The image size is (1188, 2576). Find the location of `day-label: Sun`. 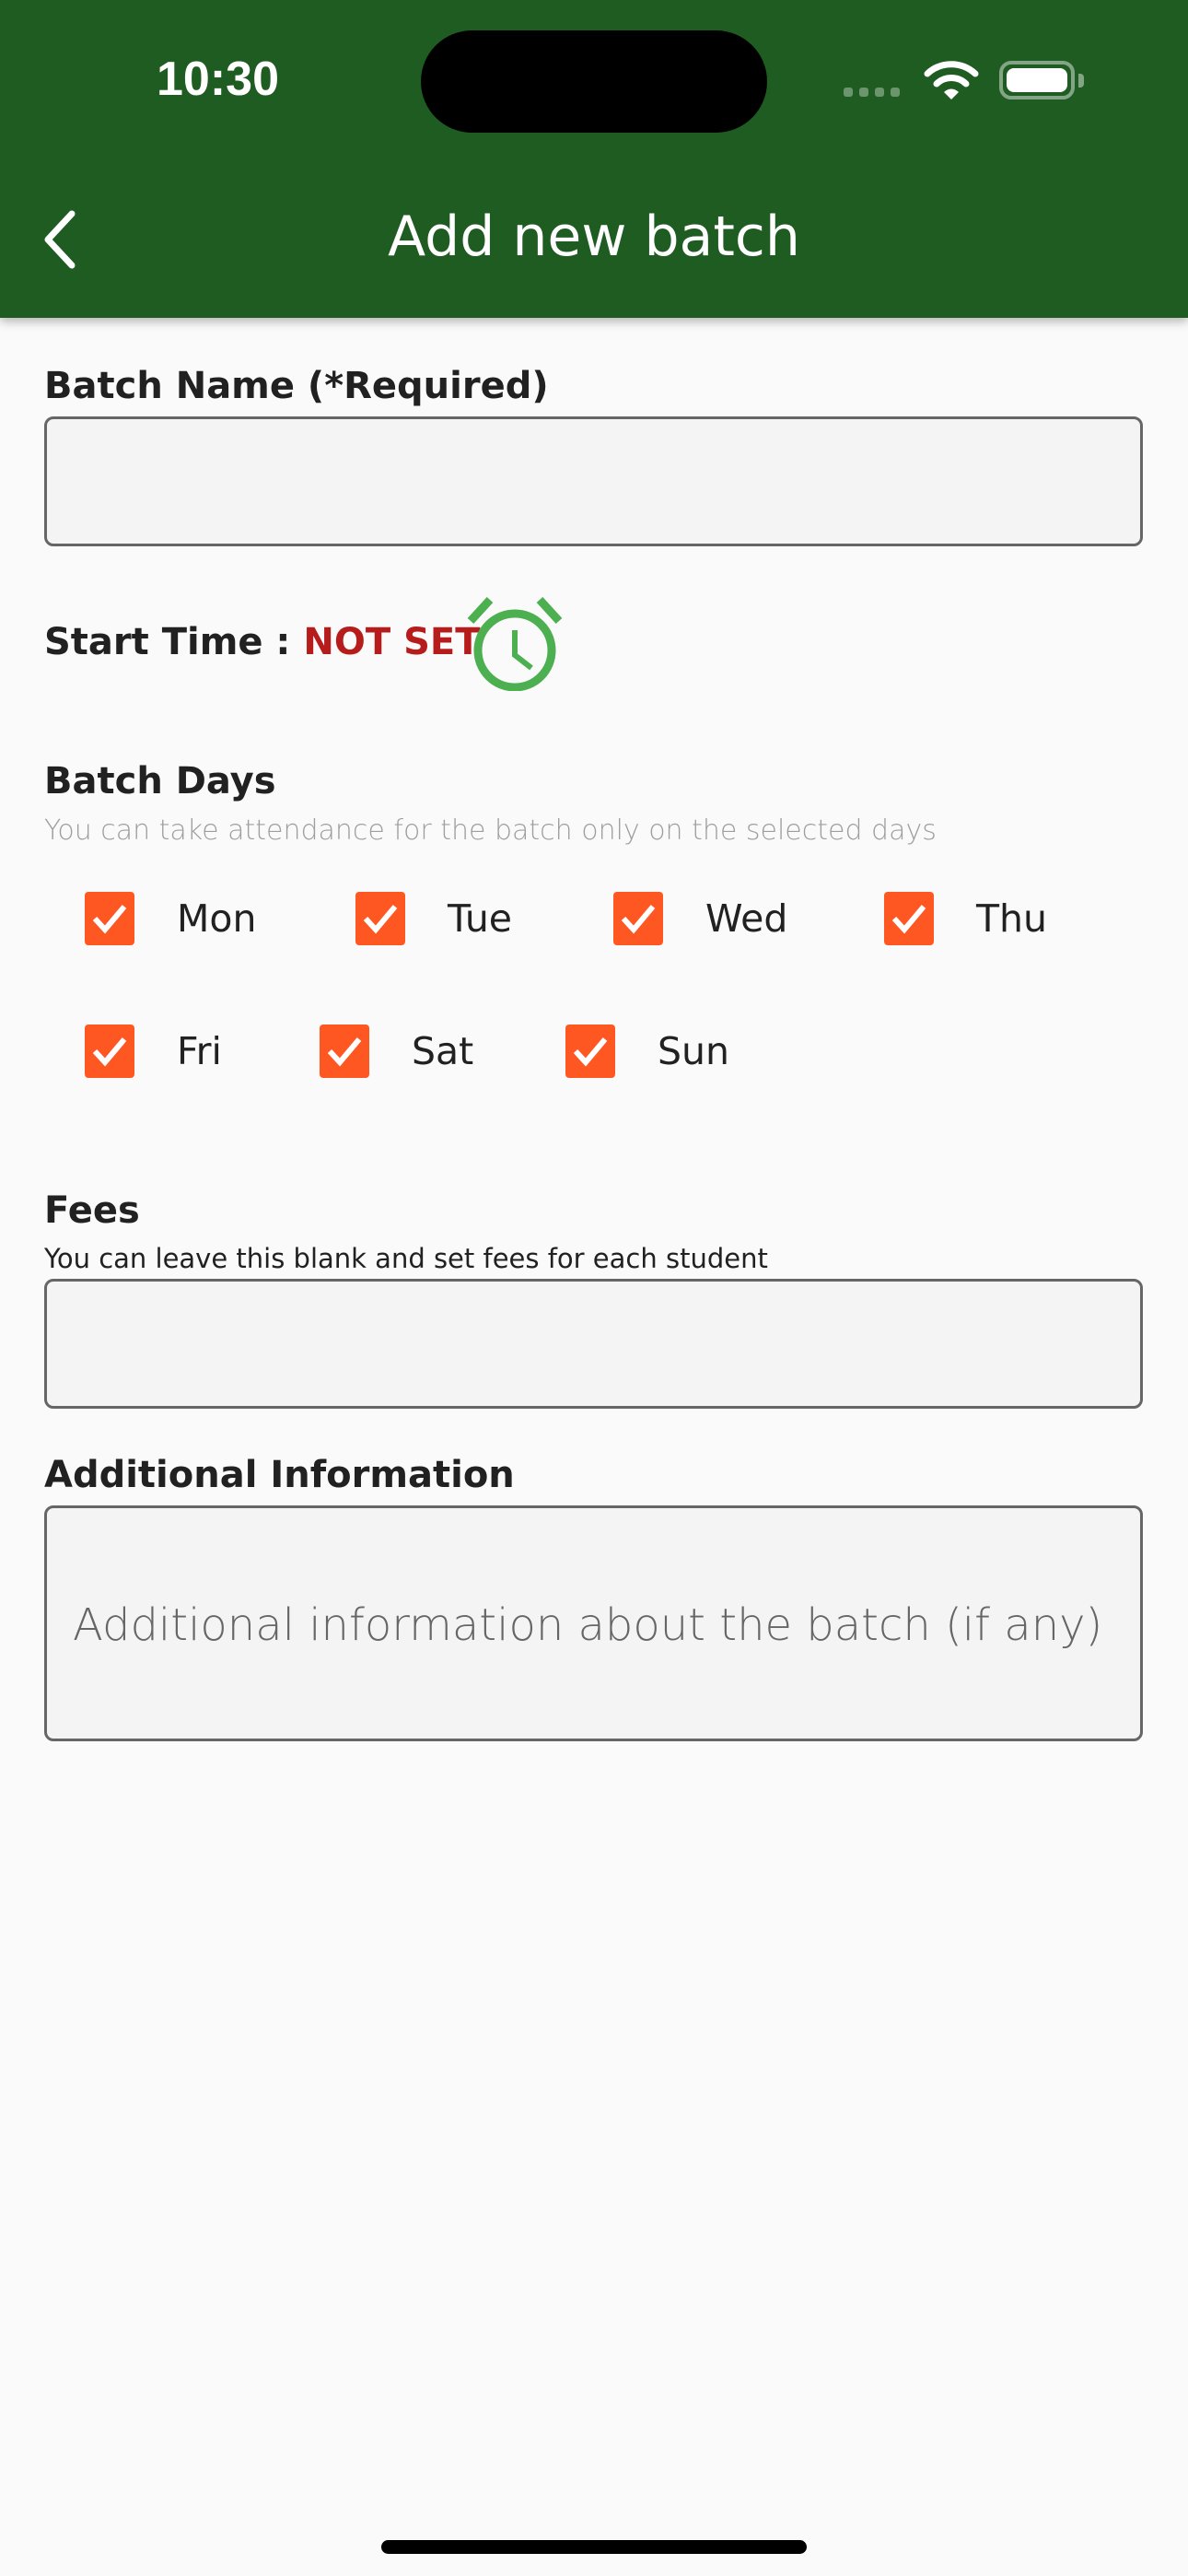

day-label: Sun is located at coordinates (693, 1051).